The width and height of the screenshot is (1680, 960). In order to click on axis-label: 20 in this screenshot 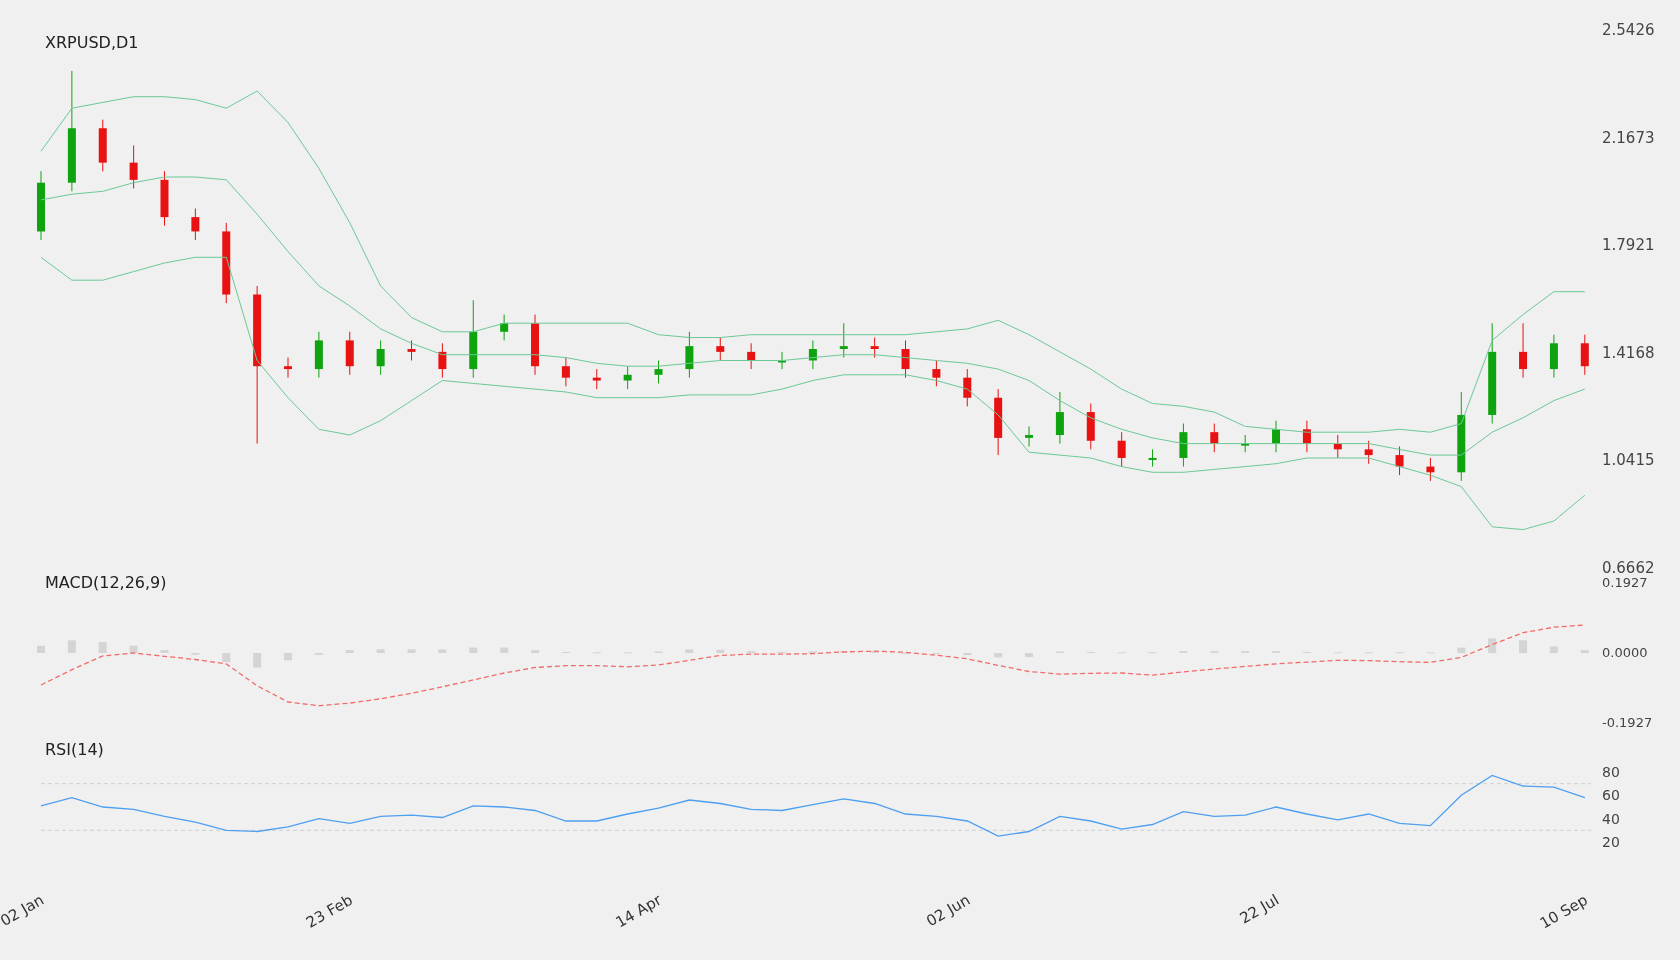, I will do `click(1611, 842)`.